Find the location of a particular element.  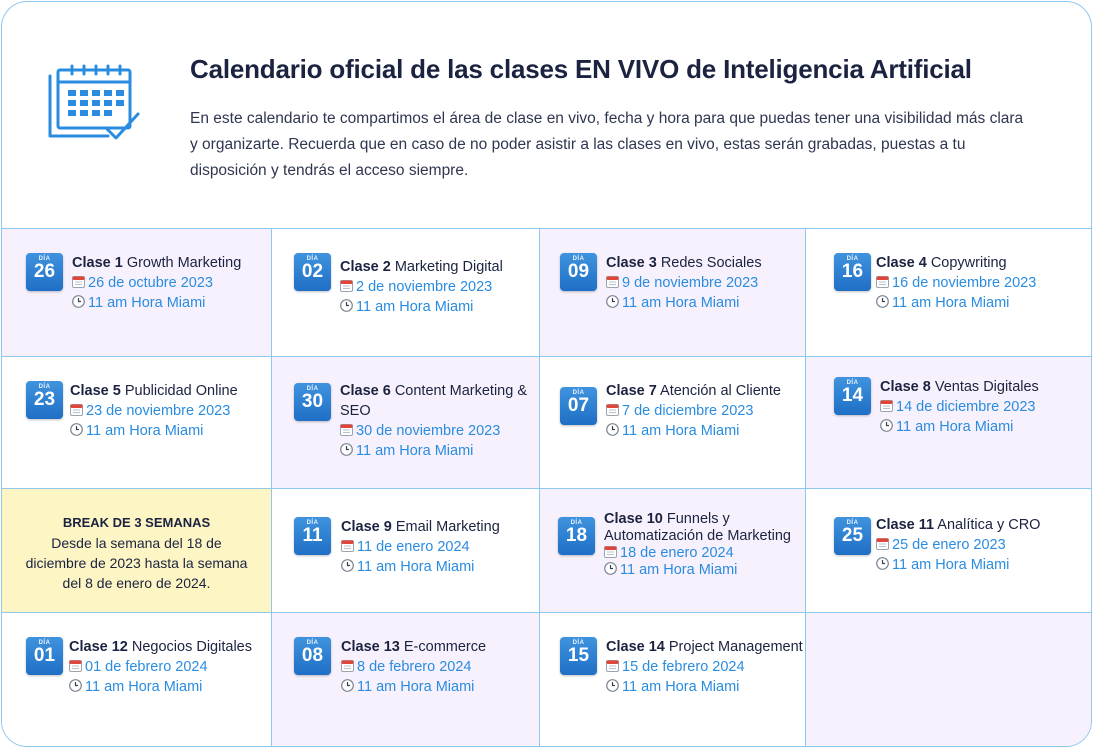

class-date: 01 de febrero 2024 is located at coordinates (169, 667).